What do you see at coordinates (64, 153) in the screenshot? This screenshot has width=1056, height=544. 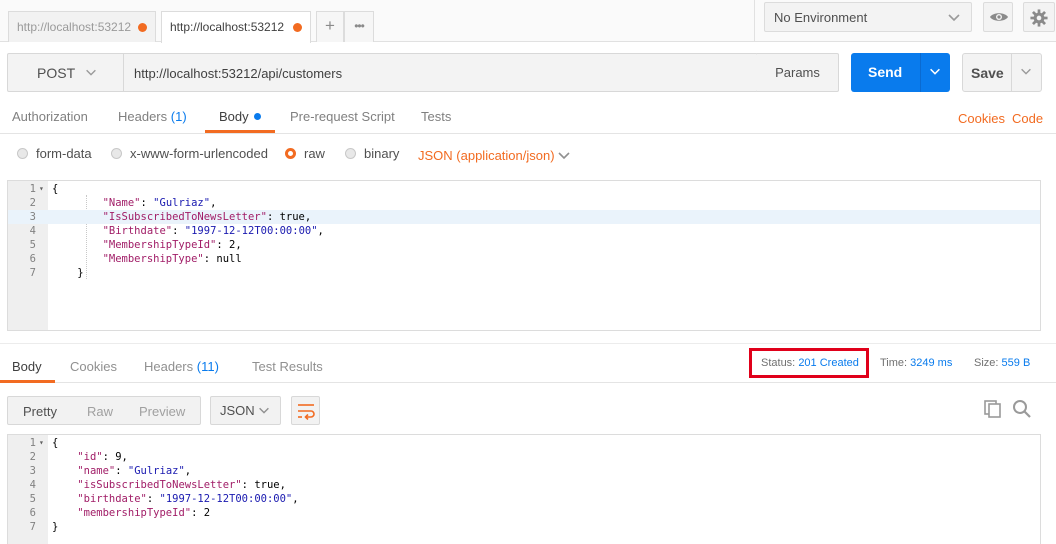 I see `radio-label: form-data` at bounding box center [64, 153].